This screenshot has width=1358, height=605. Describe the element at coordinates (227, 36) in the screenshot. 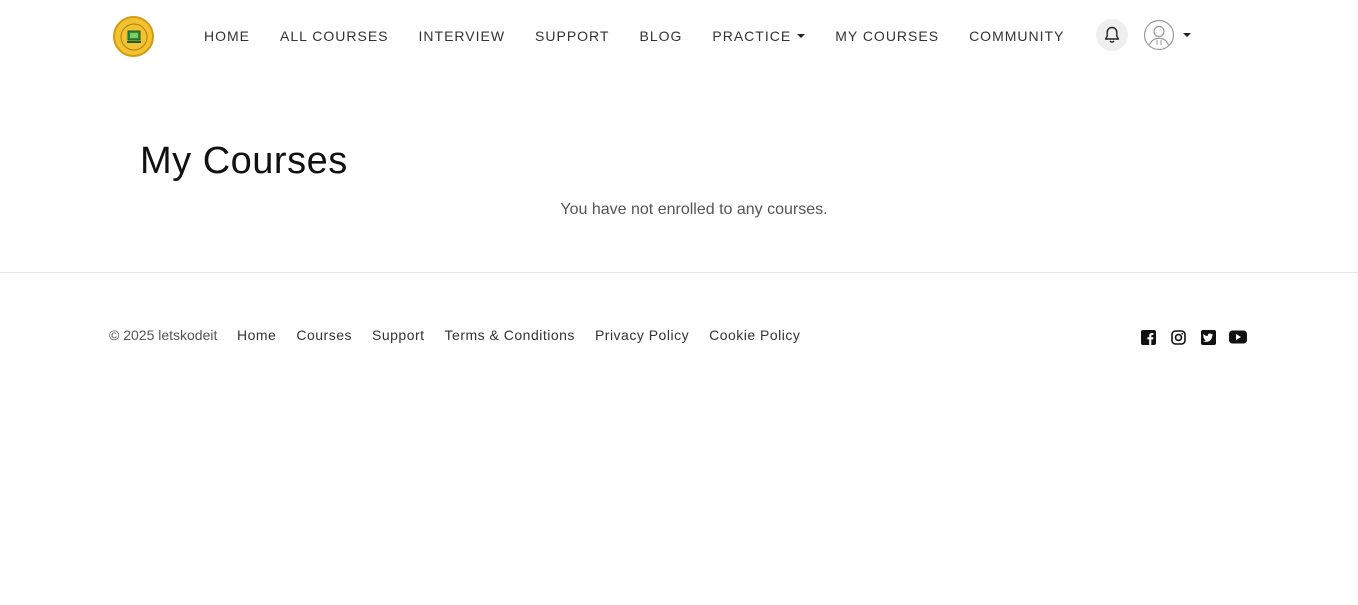

I see `nav-home: HOME` at that location.